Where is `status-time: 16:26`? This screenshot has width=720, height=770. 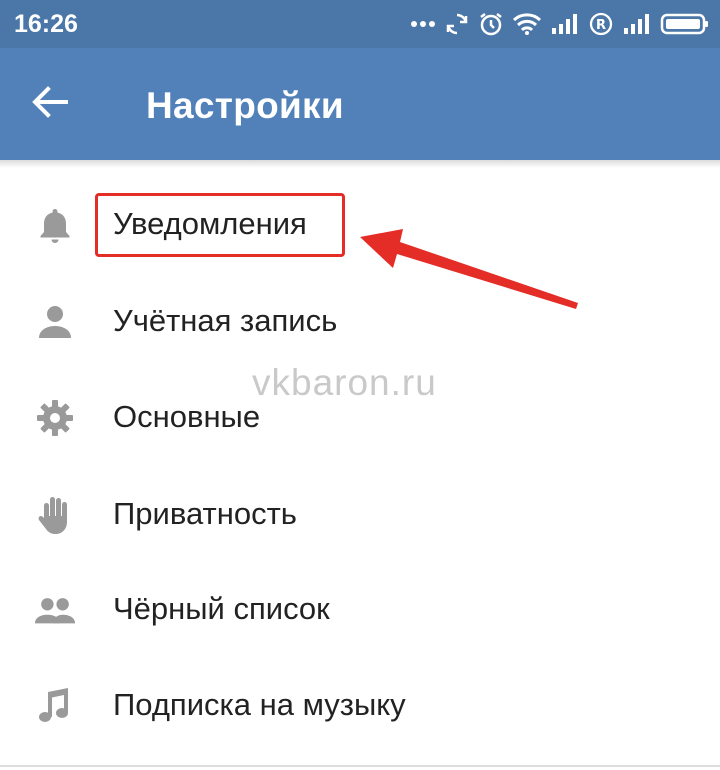
status-time: 16:26 is located at coordinates (46, 24).